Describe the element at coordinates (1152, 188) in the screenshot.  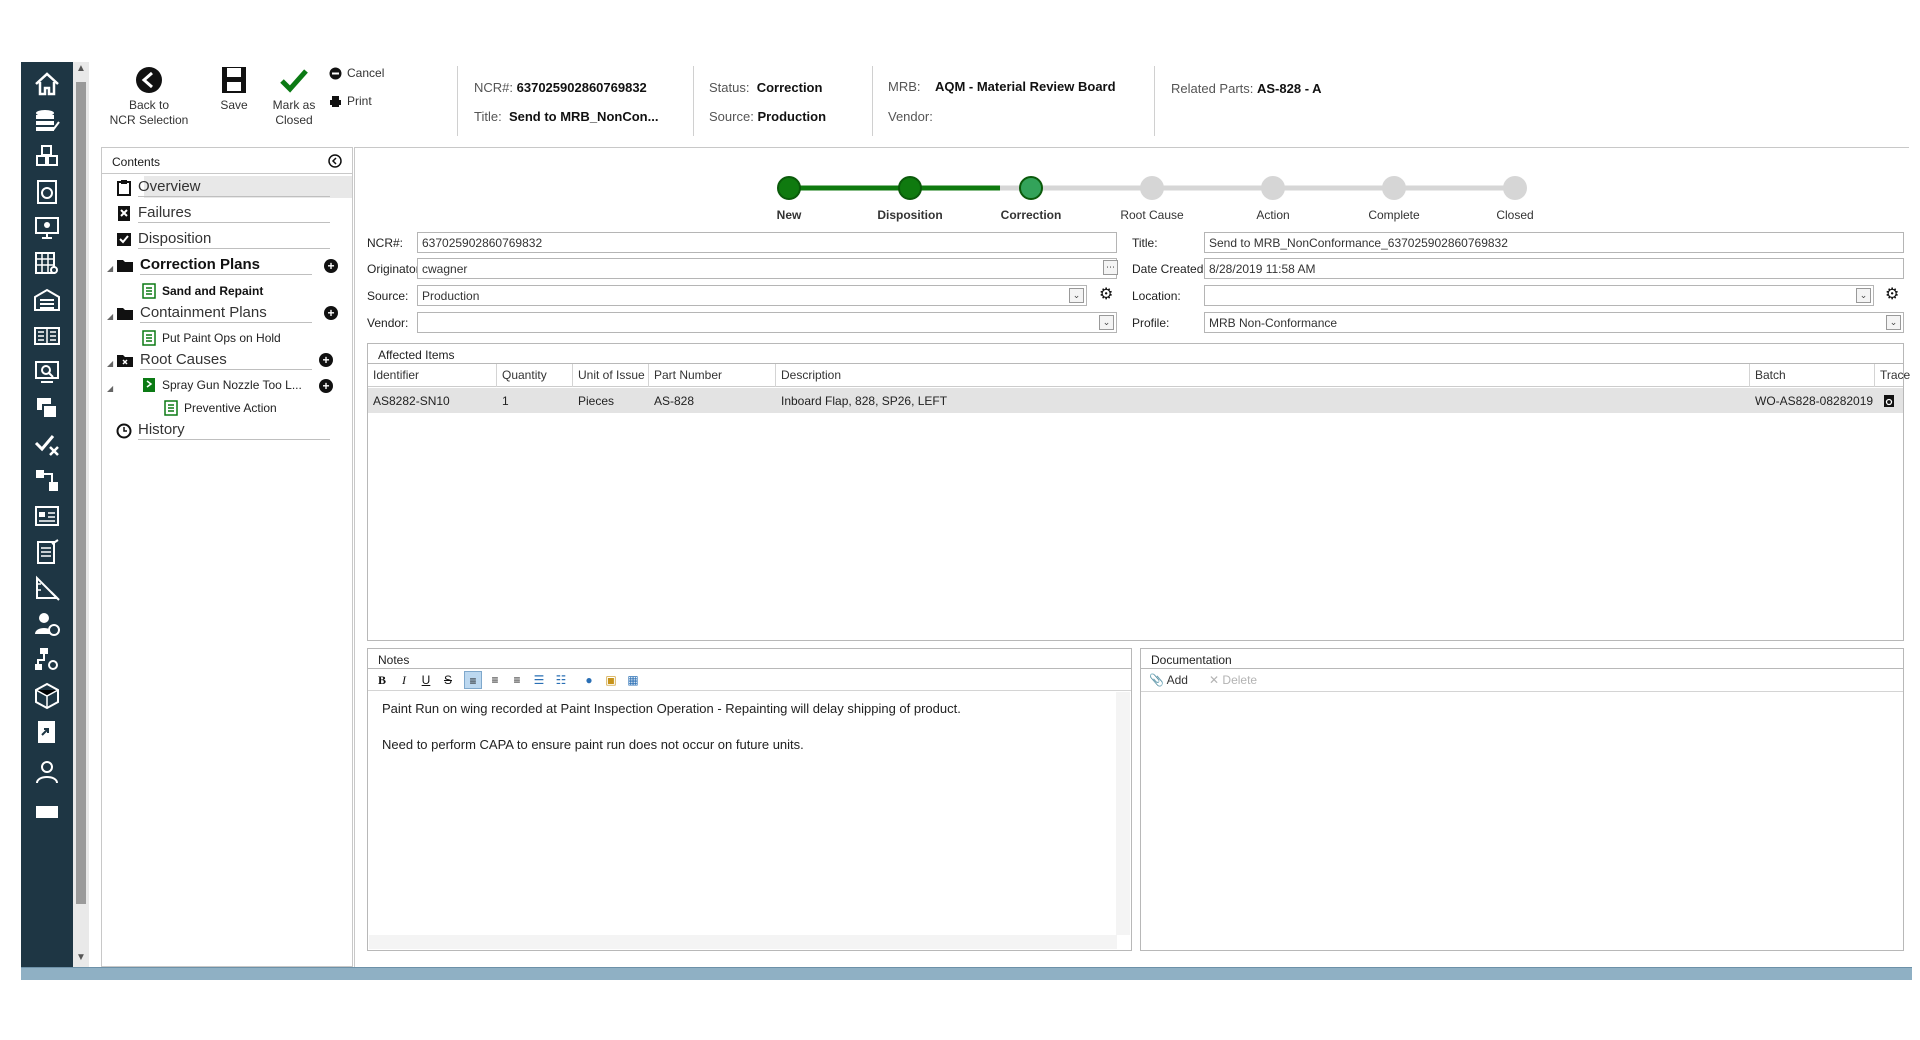
I see `step-root-cause-dot` at that location.